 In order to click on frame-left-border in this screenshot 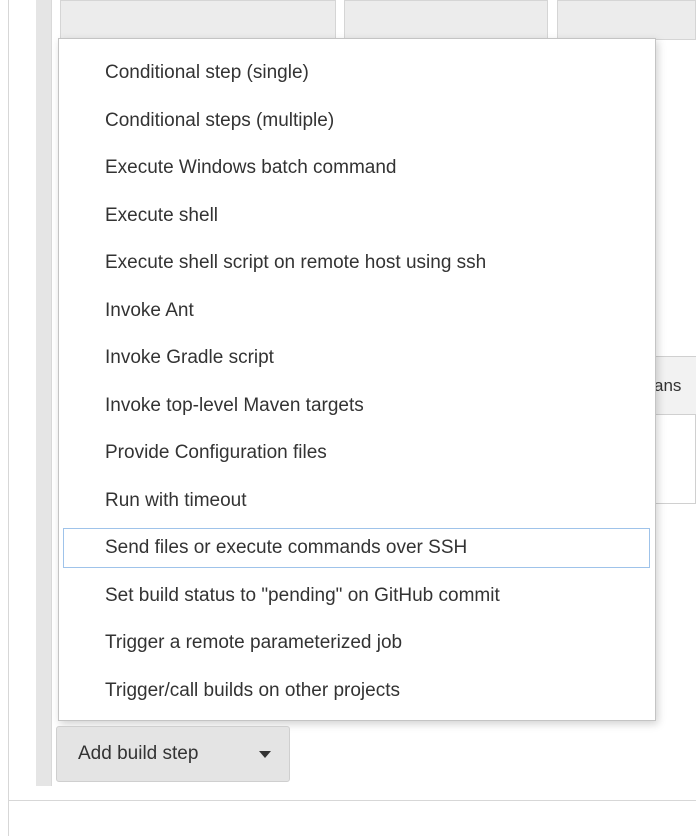, I will do `click(8, 418)`.